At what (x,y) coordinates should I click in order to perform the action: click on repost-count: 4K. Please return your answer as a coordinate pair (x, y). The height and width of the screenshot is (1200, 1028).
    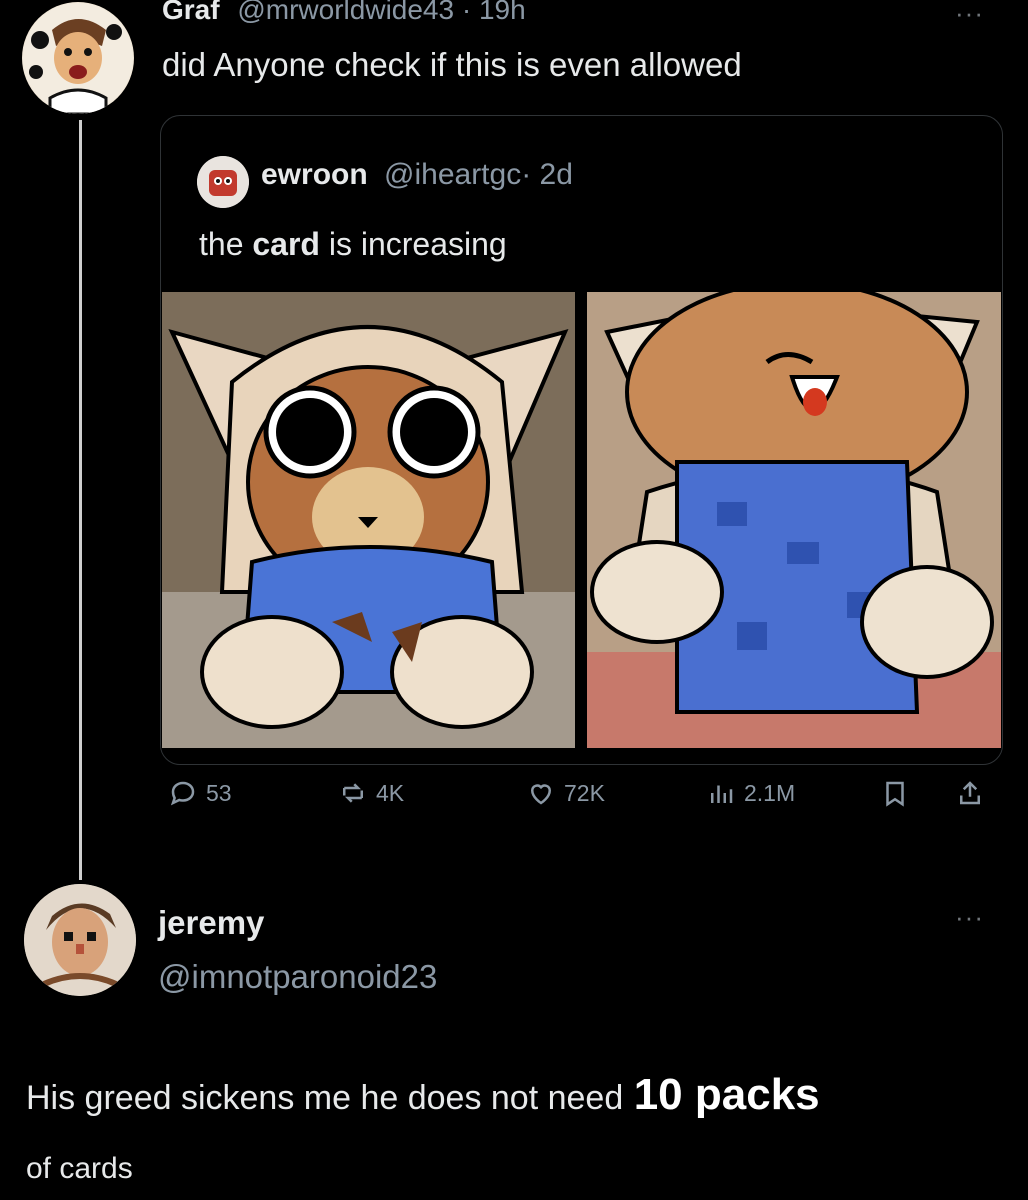
    Looking at the image, I should click on (390, 792).